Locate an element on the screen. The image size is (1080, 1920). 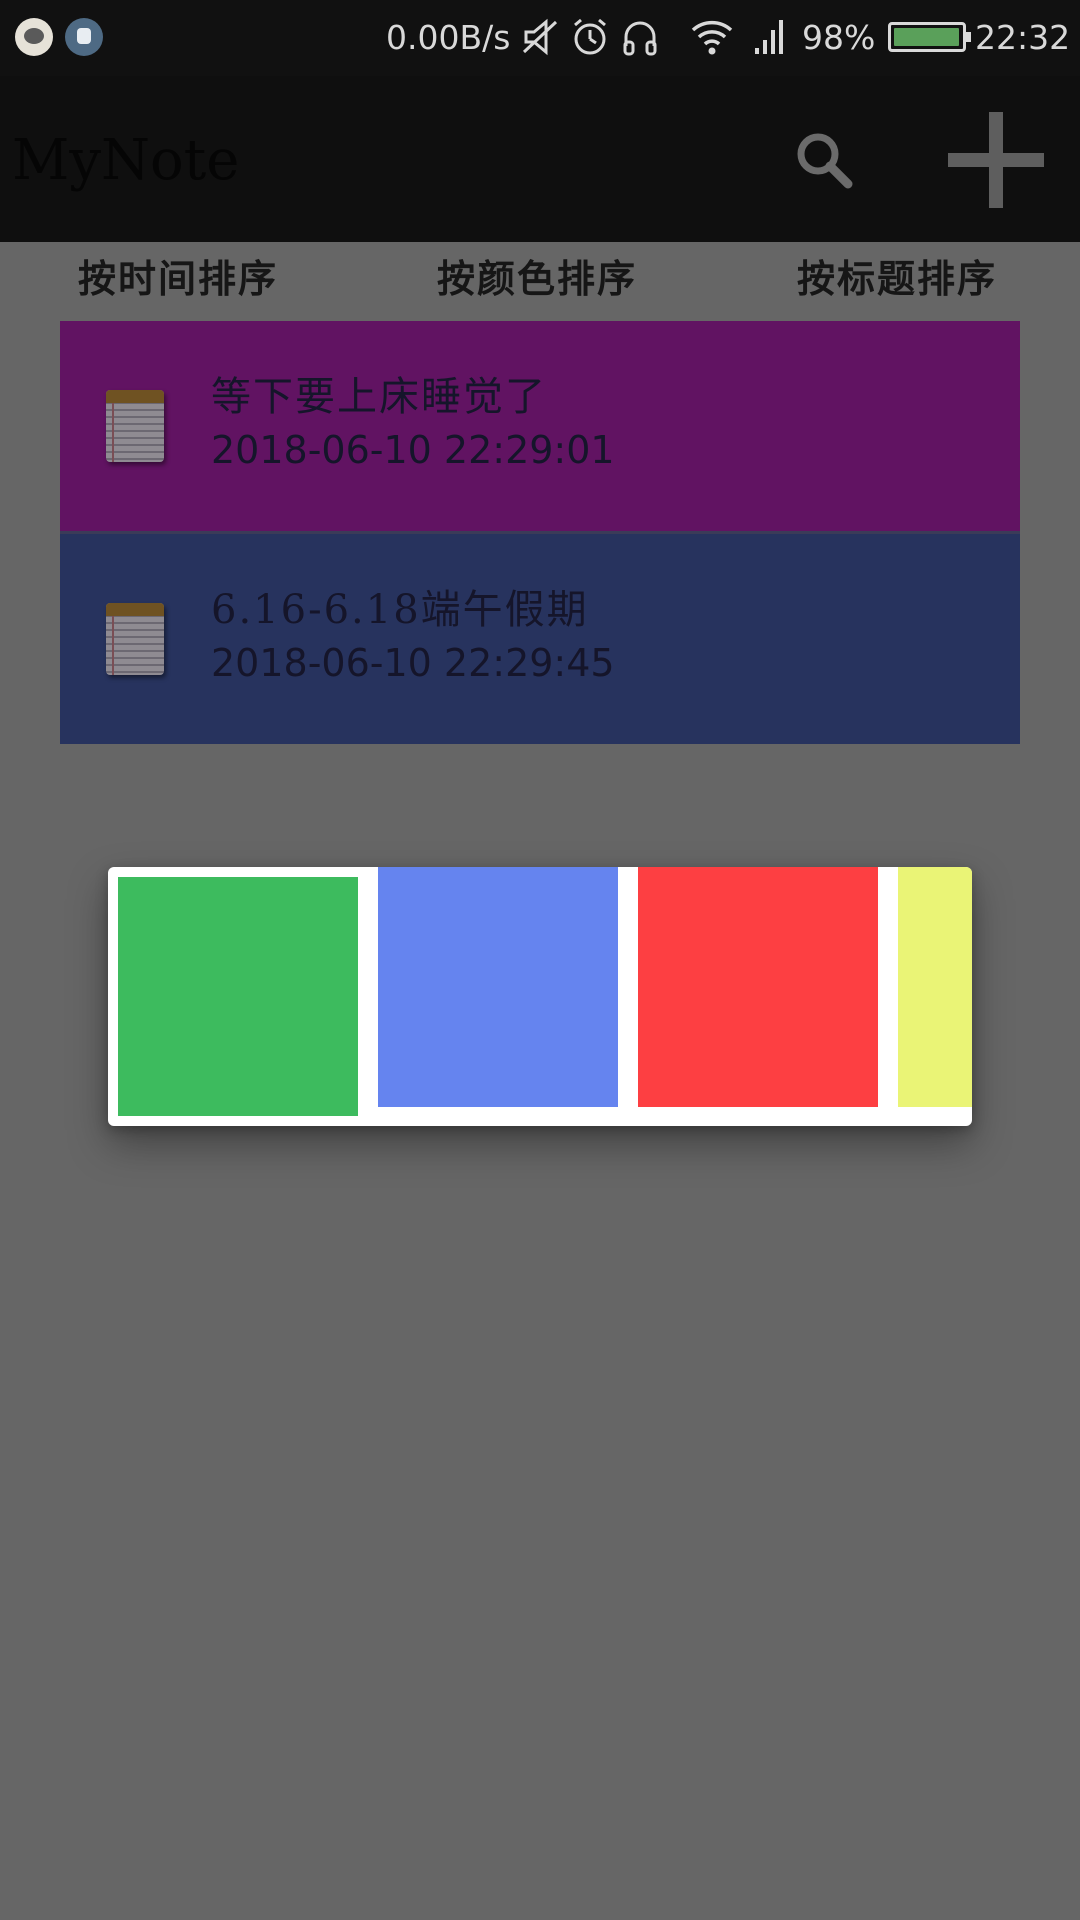
battery-icon is located at coordinates (929, 37).